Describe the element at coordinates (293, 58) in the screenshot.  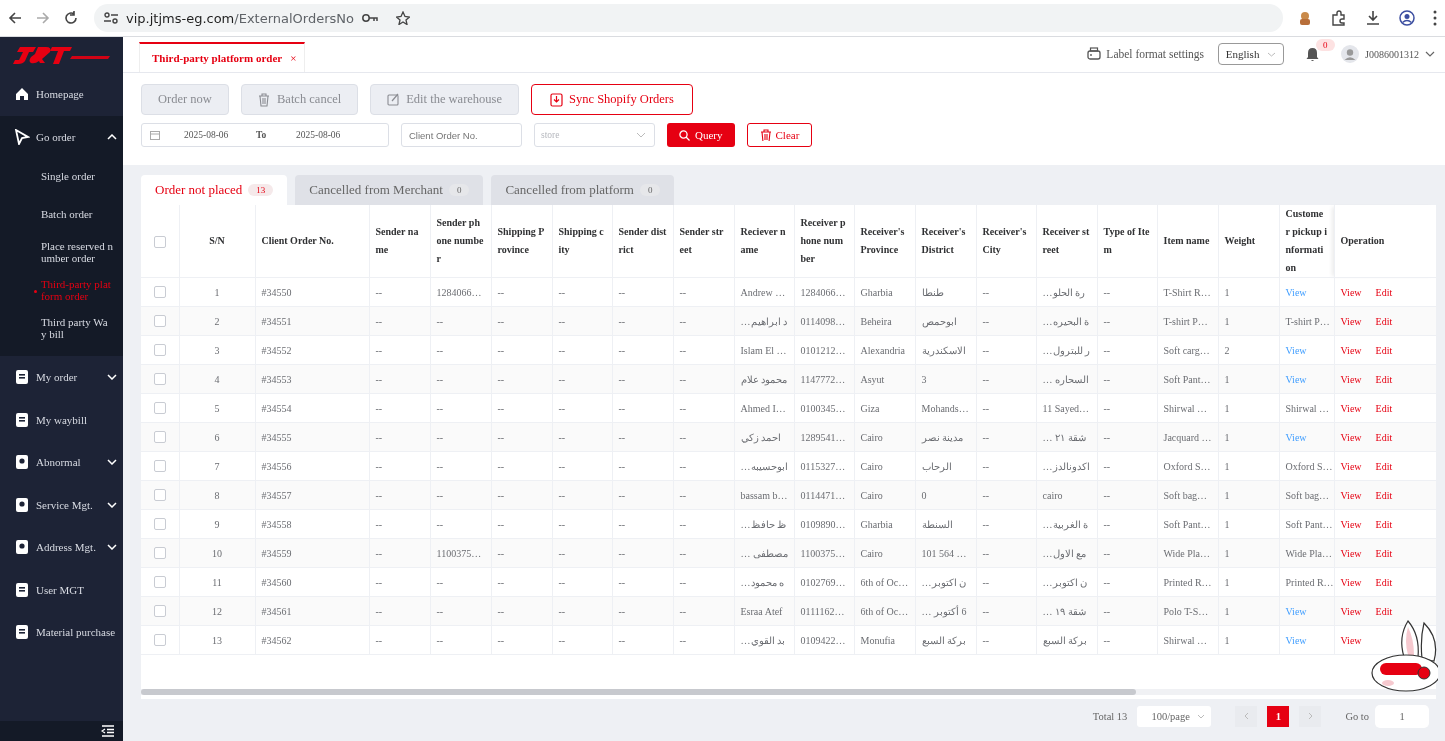
I see `close-icon: ×` at that location.